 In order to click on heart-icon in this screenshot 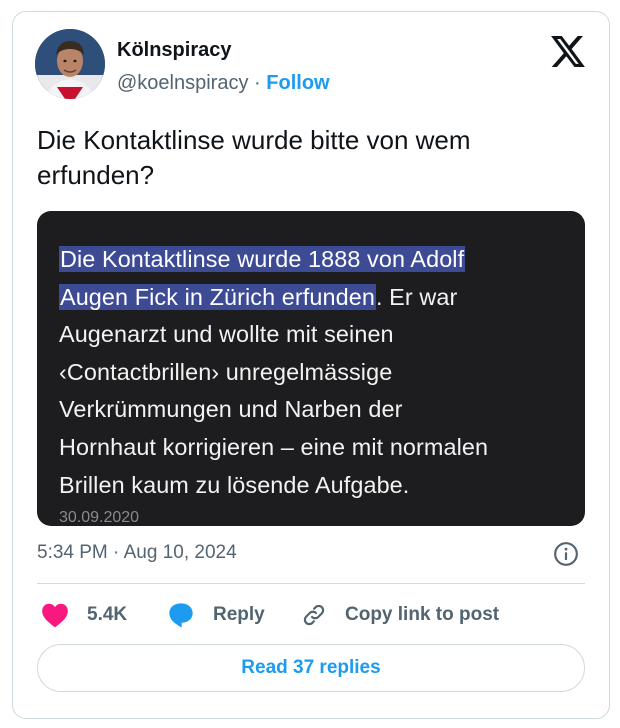, I will do `click(55, 615)`.